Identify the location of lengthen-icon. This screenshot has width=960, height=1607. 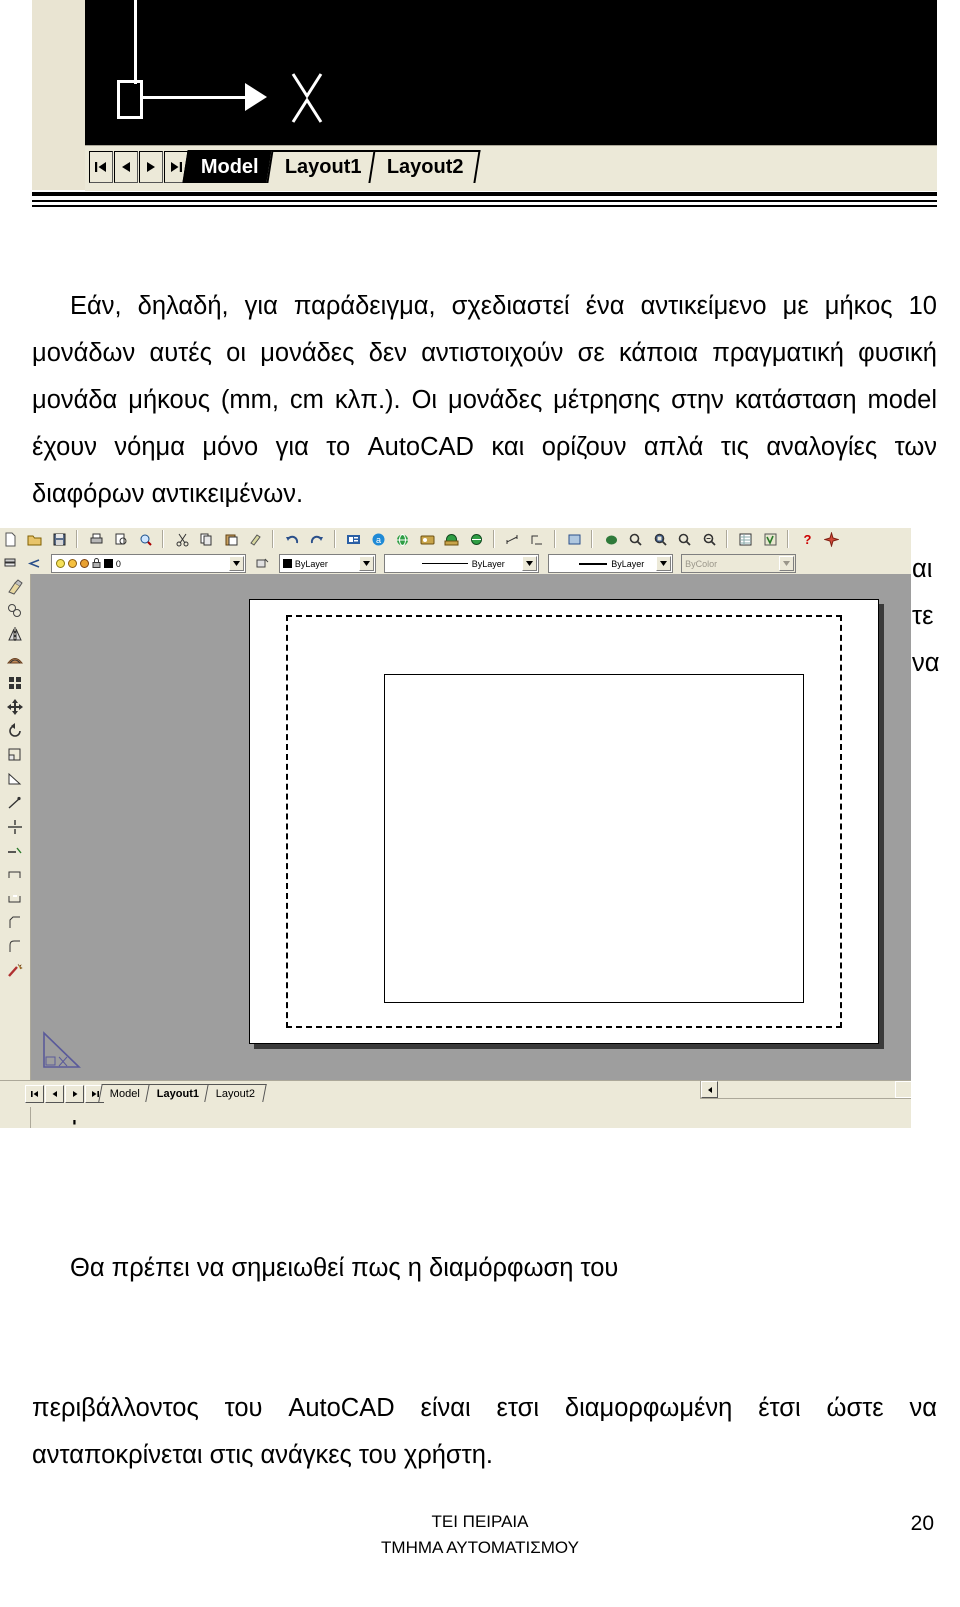
(15, 802).